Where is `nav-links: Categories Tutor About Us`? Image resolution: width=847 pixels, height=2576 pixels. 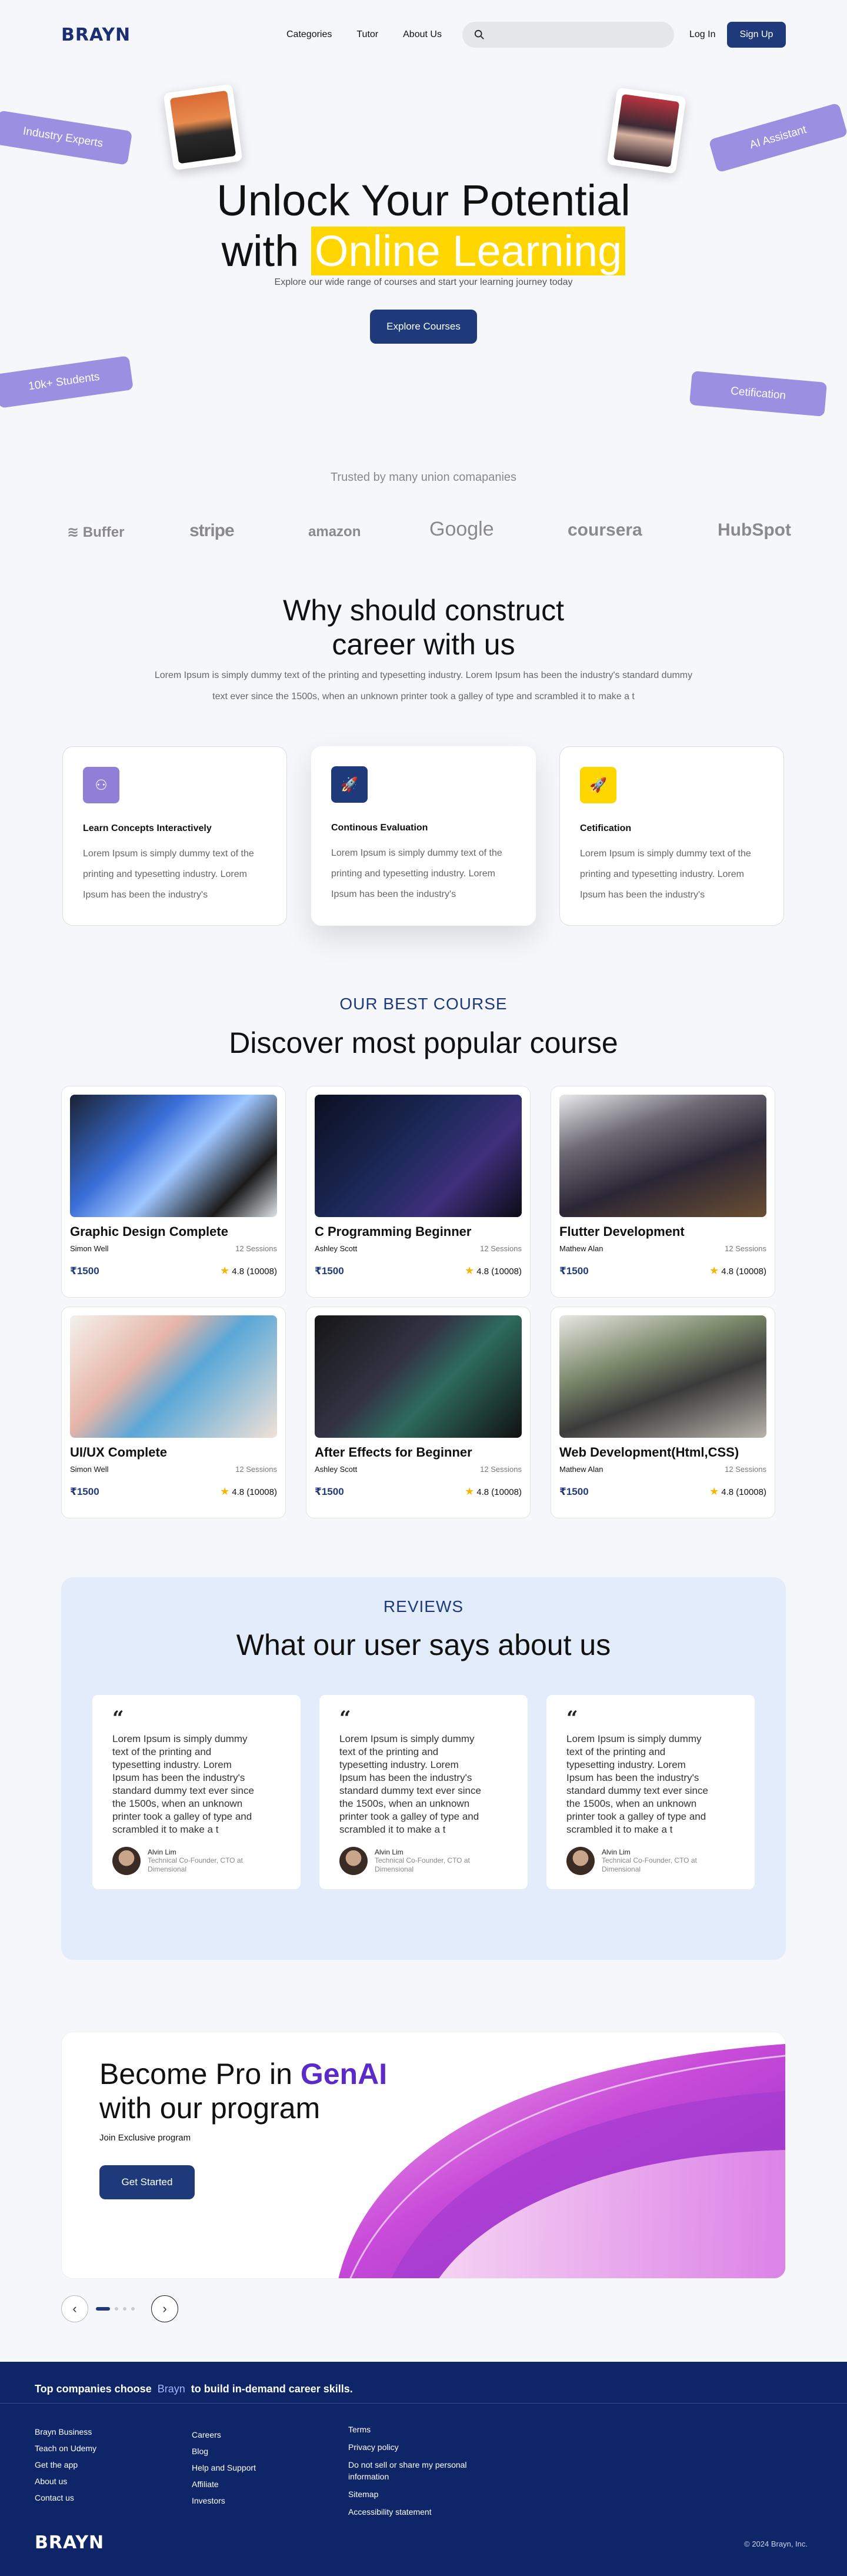
nav-links: Categories Tutor About Us is located at coordinates (364, 34).